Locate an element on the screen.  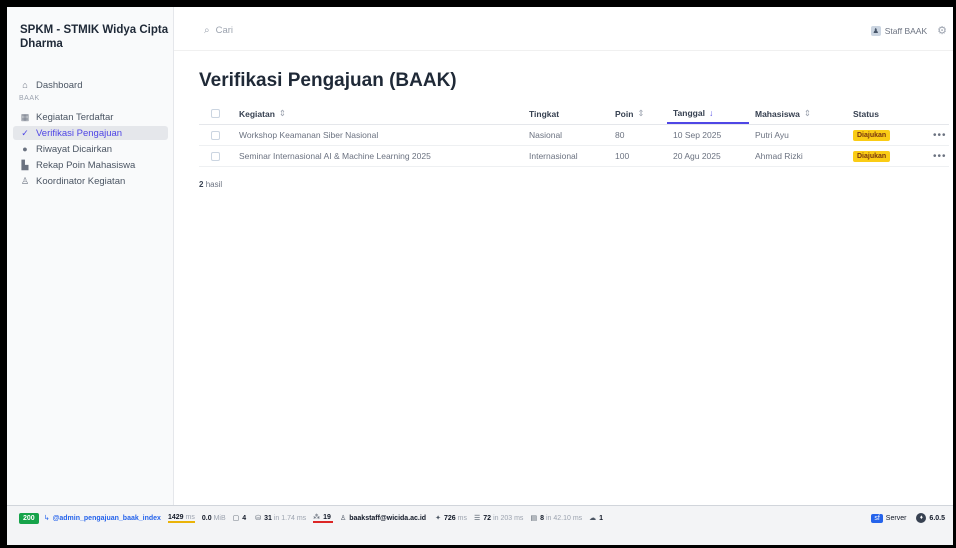
cell-poin: 100 is located at coordinates (622, 156).